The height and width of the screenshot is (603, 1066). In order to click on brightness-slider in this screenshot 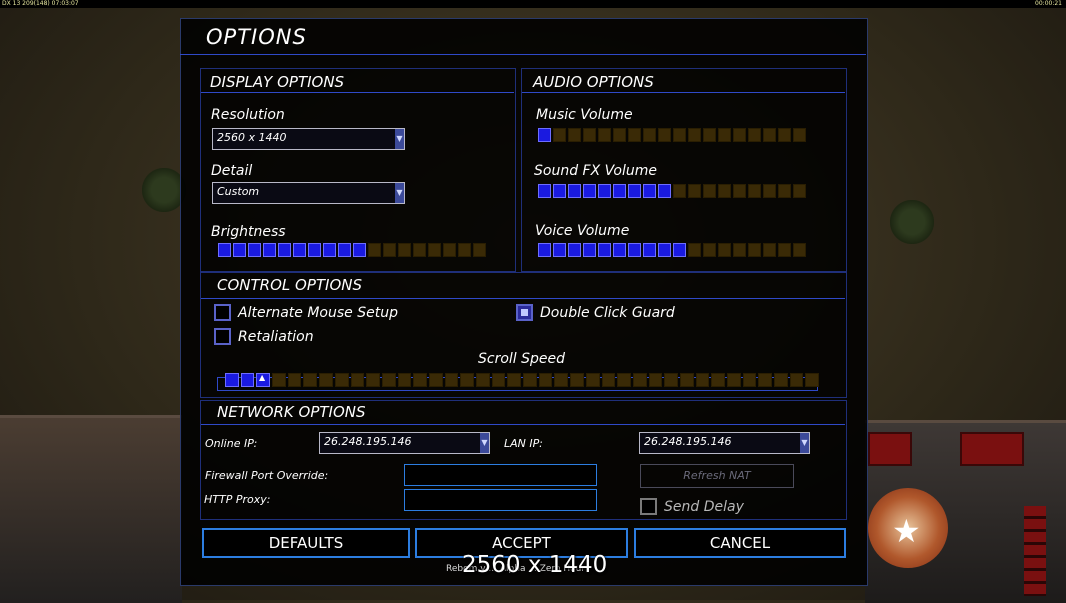, I will do `click(352, 250)`.